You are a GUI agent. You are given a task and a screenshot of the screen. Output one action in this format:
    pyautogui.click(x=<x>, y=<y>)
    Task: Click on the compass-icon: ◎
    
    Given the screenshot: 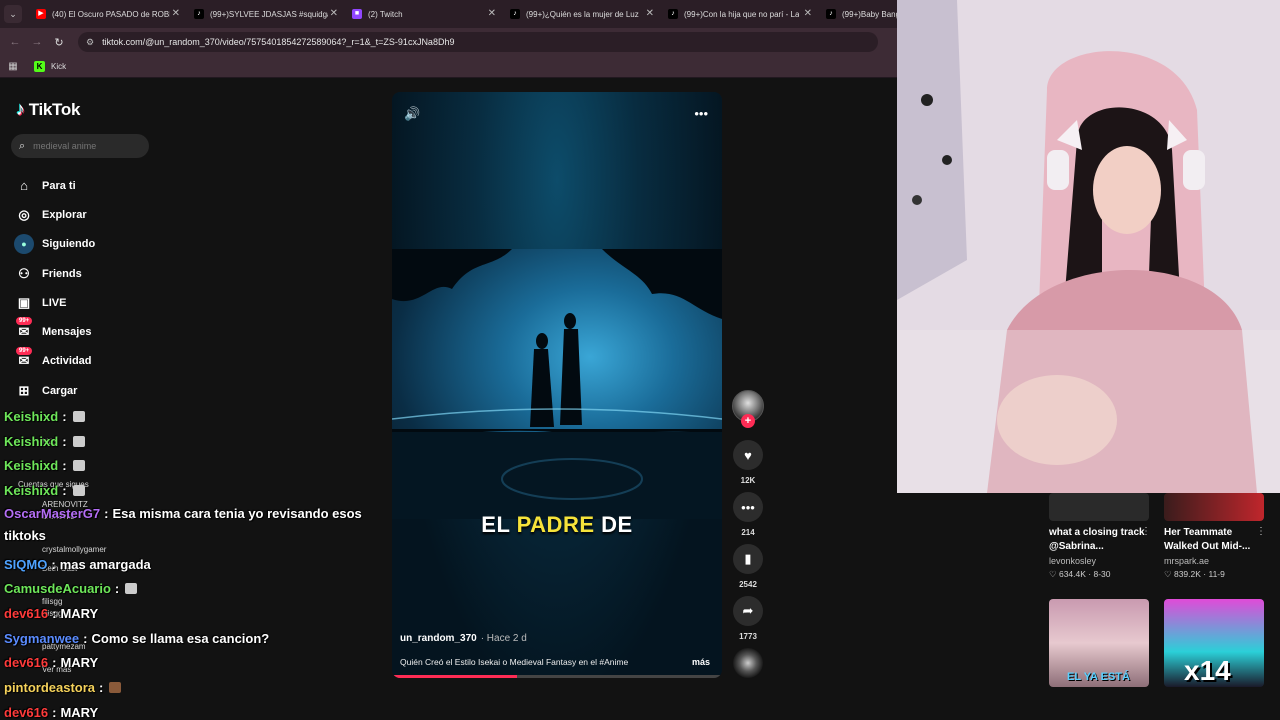 What is the action you would take?
    pyautogui.click(x=24, y=214)
    